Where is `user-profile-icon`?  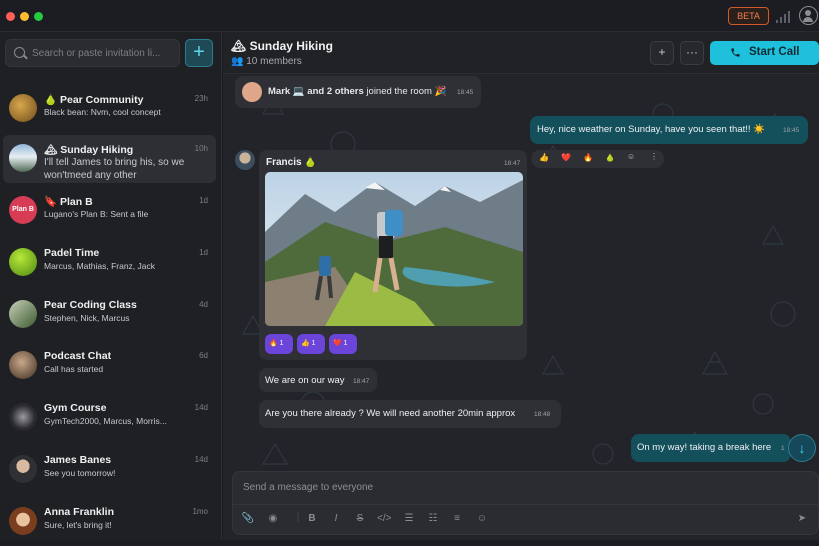
user-profile-icon is located at coordinates (808, 15).